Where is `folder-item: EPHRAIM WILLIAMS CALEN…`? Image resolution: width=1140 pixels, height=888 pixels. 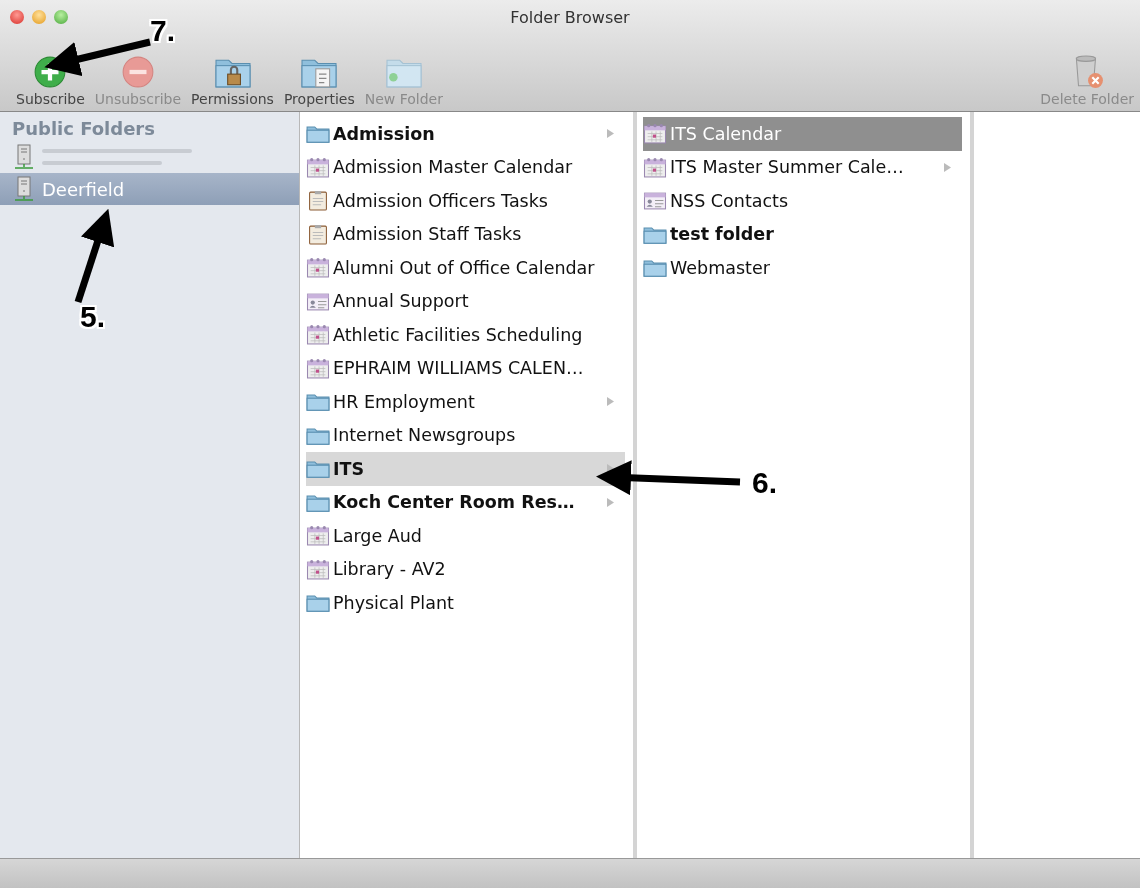 folder-item: EPHRAIM WILLIAMS CALEN… is located at coordinates (465, 368).